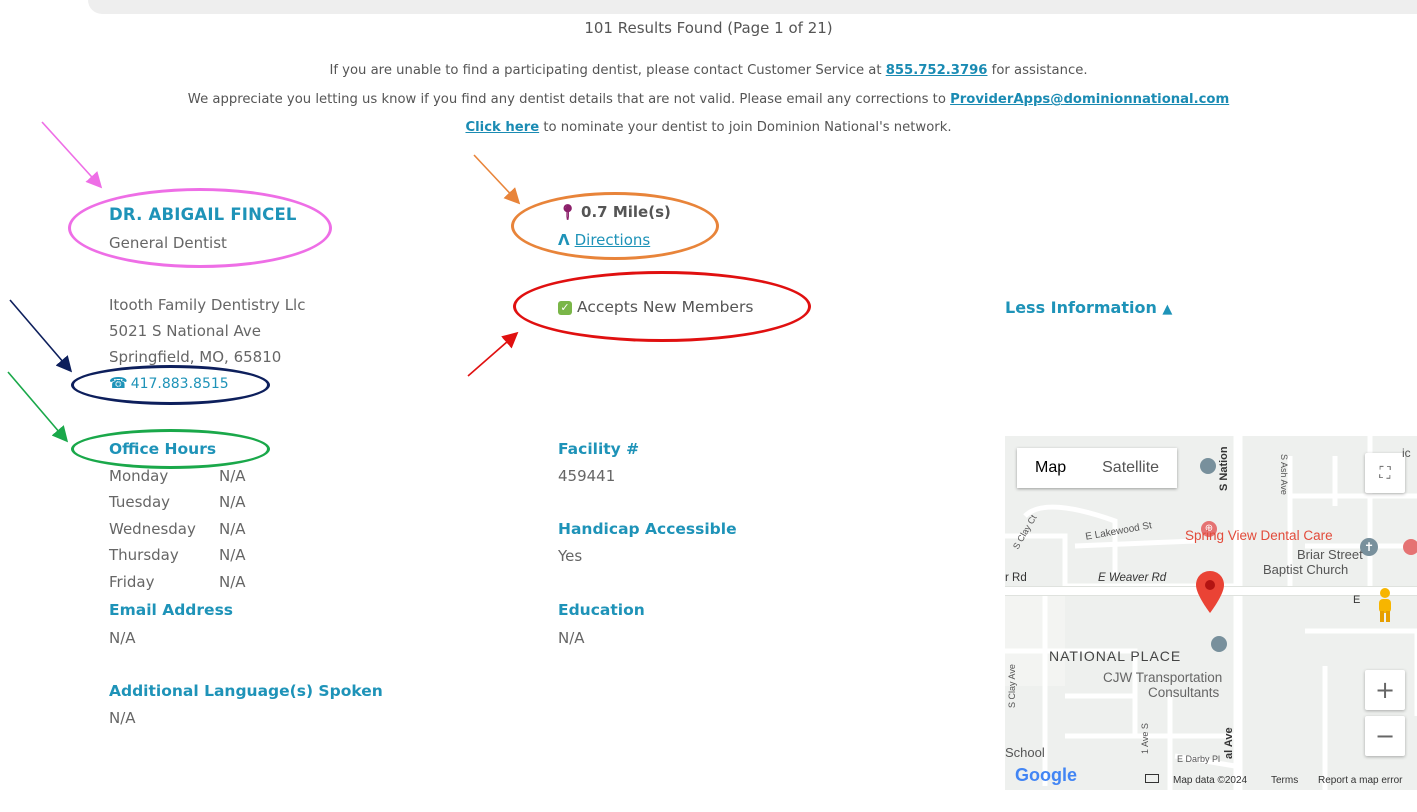 This screenshot has width=1417, height=812. I want to click on map-label: E Weaver Rd, so click(1132, 578).